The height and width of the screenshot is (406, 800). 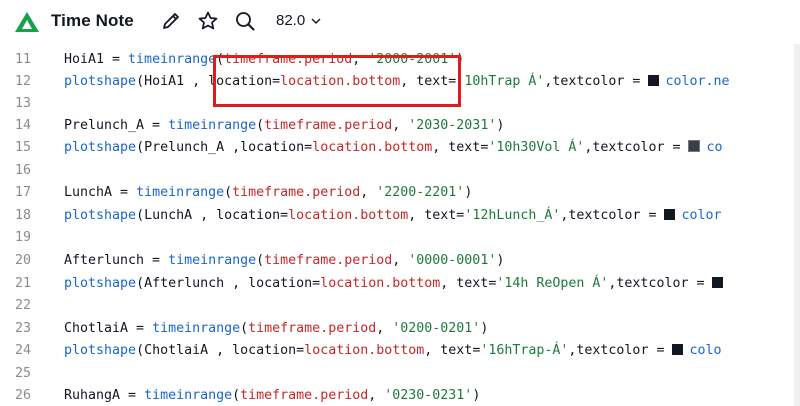 What do you see at coordinates (208, 81) in the screenshot?
I see `code-token: (HoiA1 , location=` at bounding box center [208, 81].